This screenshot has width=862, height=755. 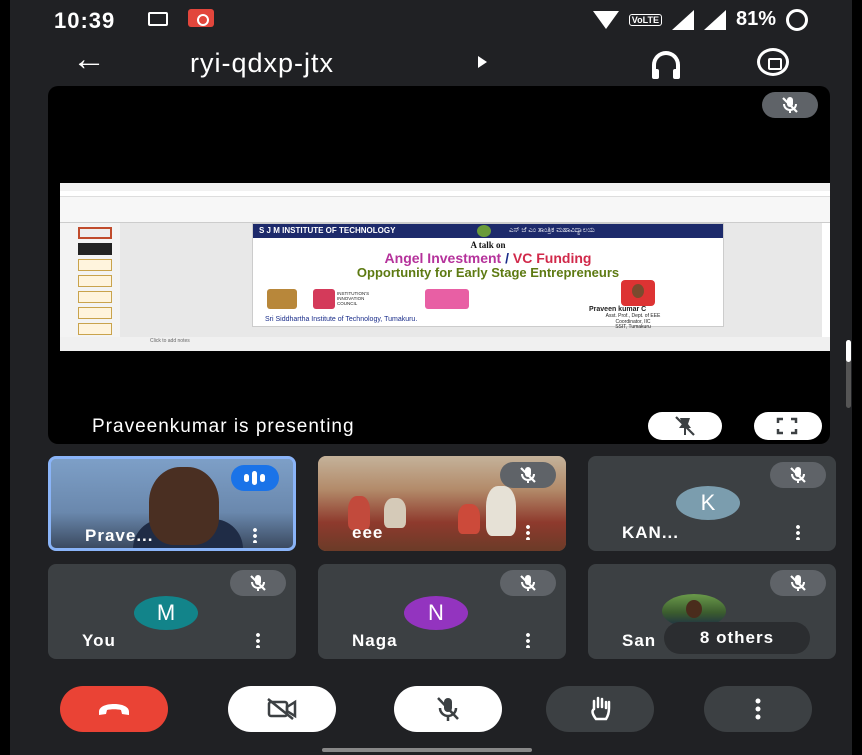 What do you see at coordinates (368, 532) in the screenshot?
I see `participant-name: eee` at bounding box center [368, 532].